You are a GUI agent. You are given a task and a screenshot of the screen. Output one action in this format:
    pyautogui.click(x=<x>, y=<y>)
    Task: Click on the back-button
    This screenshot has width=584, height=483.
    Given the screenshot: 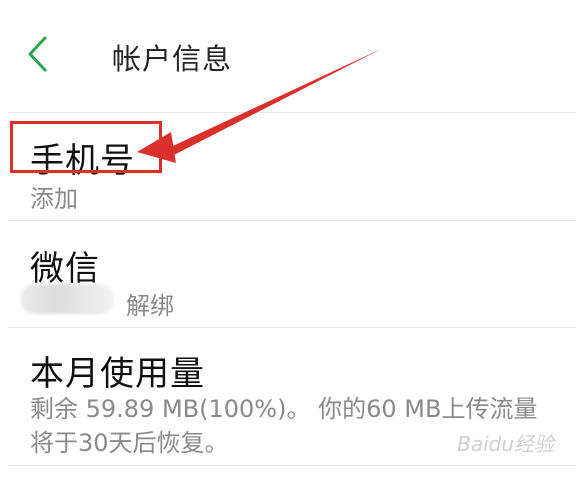 What is the action you would take?
    pyautogui.click(x=38, y=54)
    